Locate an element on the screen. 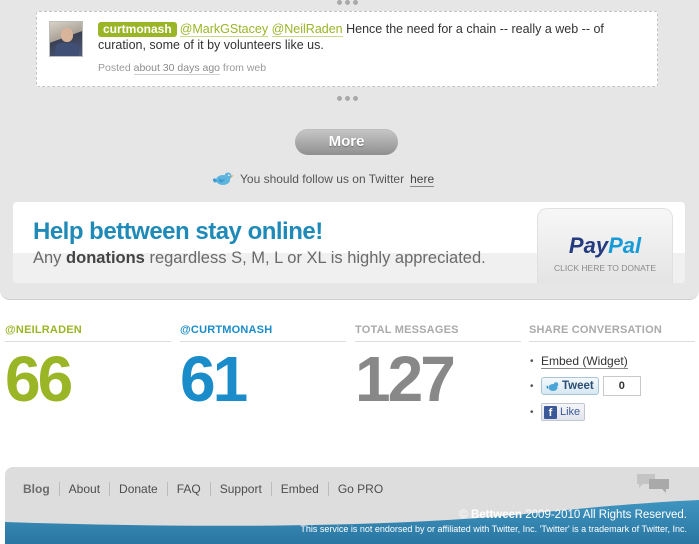 The width and height of the screenshot is (699, 544). paypal-pal: Pal is located at coordinates (625, 245).